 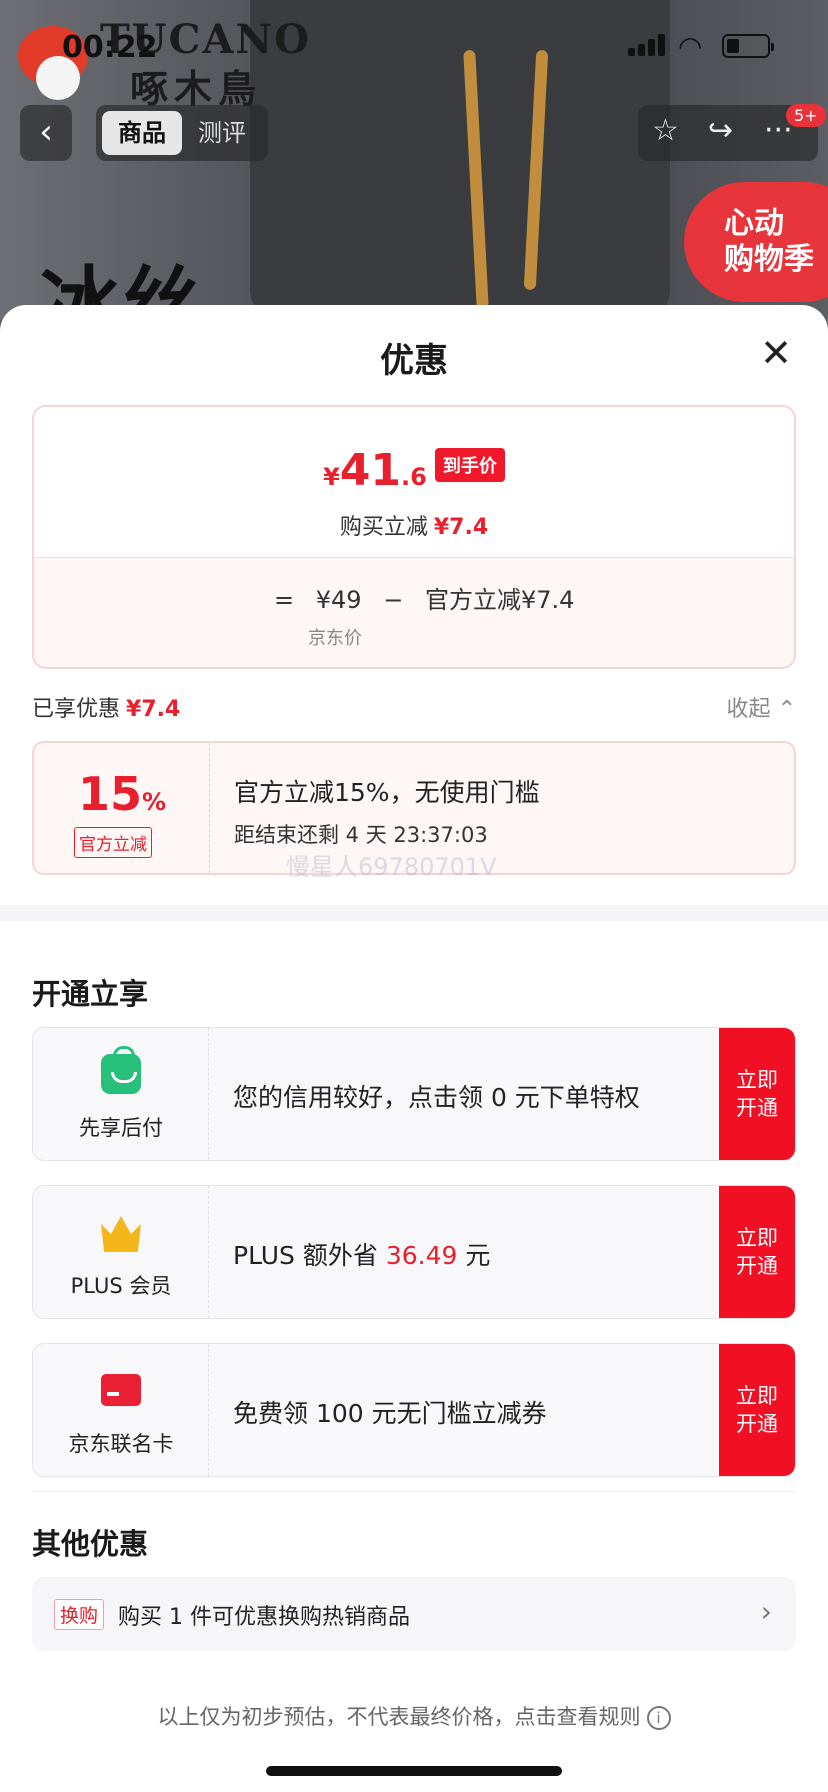 I want to click on star-favorite-icon: ☆, so click(x=665, y=130).